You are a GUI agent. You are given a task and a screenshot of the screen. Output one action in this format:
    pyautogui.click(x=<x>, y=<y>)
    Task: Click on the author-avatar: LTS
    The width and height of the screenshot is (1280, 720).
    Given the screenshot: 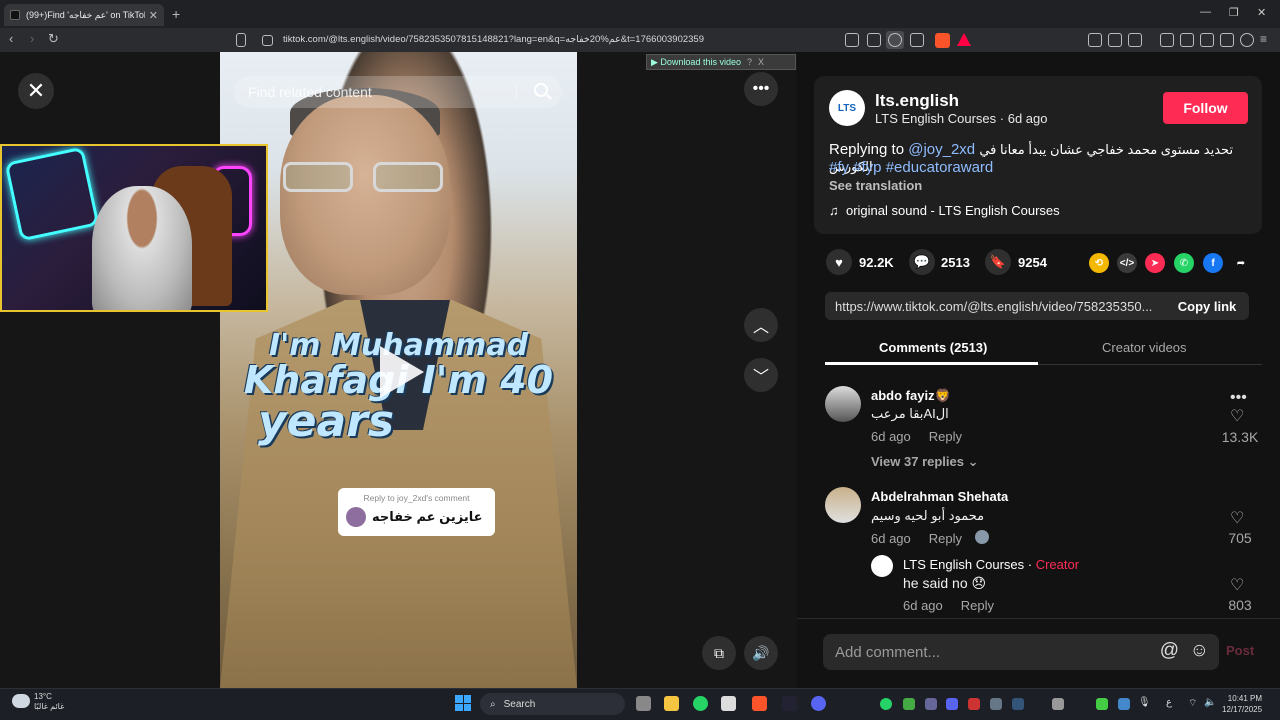 What is the action you would take?
    pyautogui.click(x=847, y=108)
    